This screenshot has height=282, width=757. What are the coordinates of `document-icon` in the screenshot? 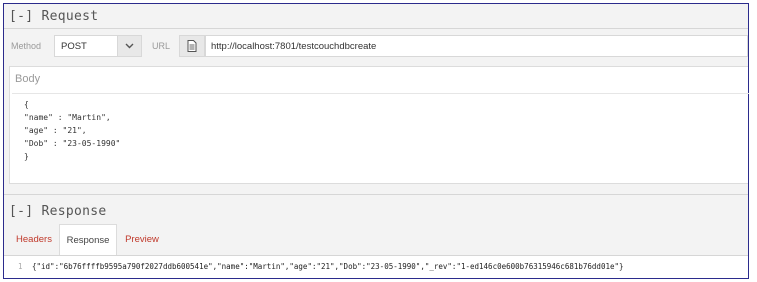 It's located at (192, 46).